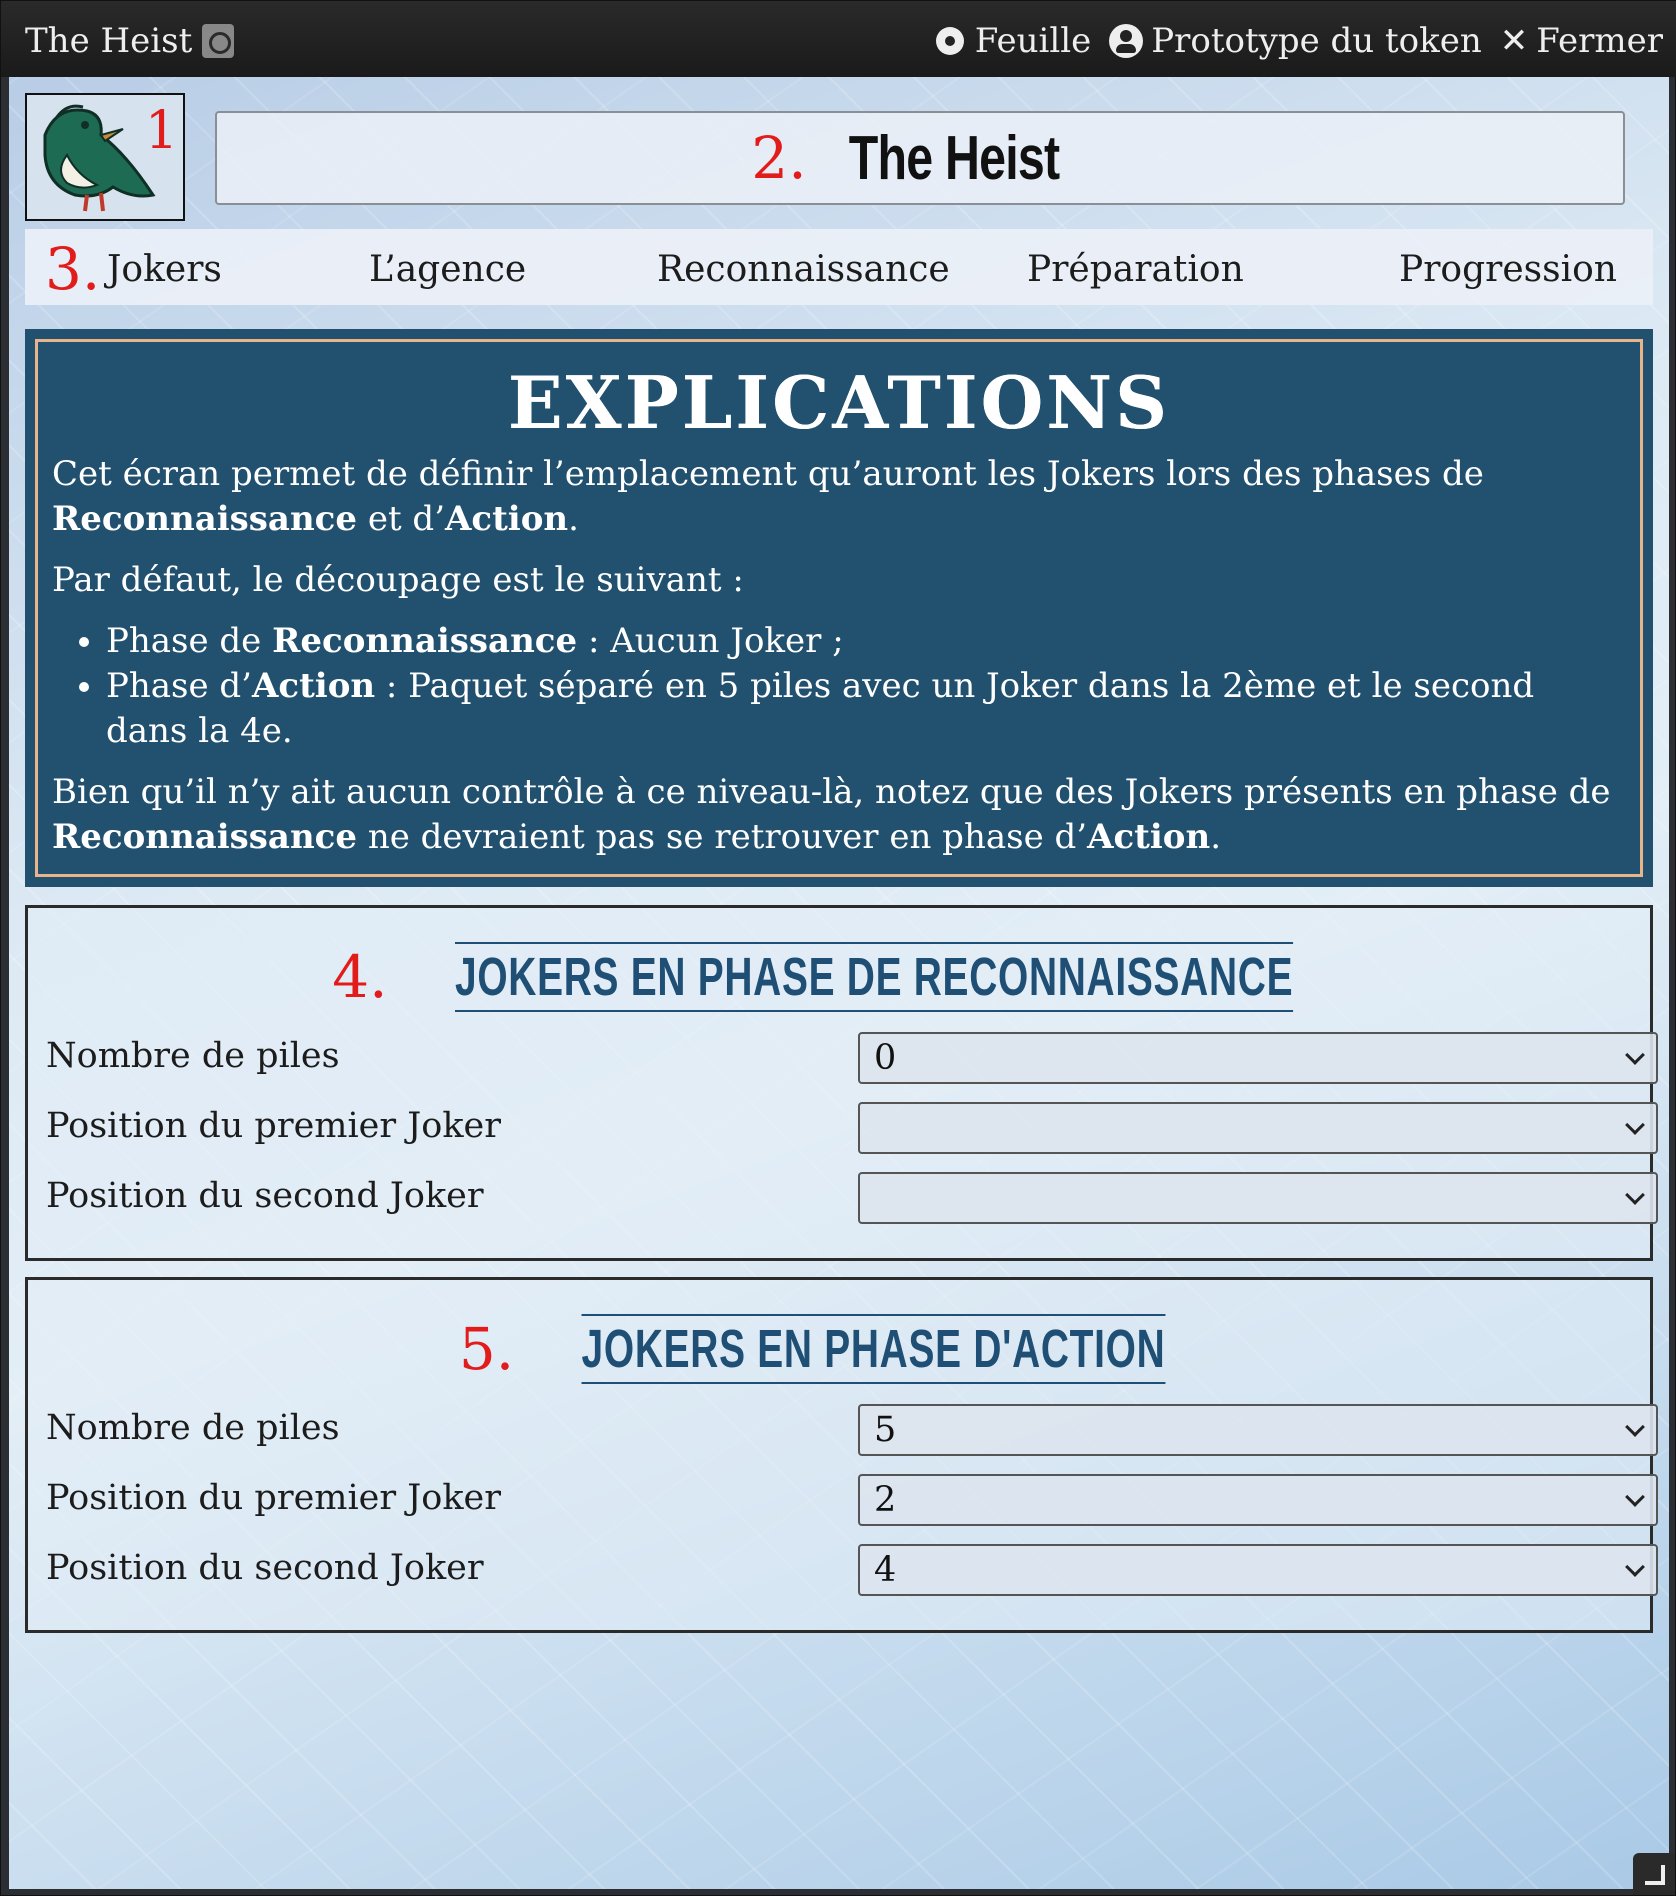 The image size is (1676, 1896). What do you see at coordinates (189, 641) in the screenshot?
I see `text: Phase de` at bounding box center [189, 641].